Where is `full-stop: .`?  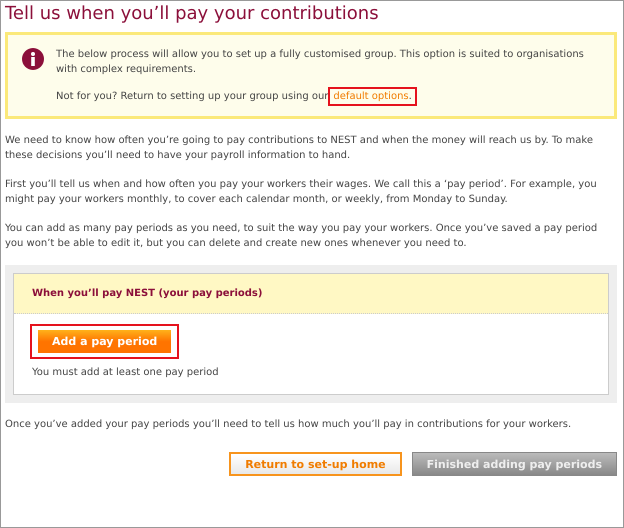
full-stop: . is located at coordinates (410, 96).